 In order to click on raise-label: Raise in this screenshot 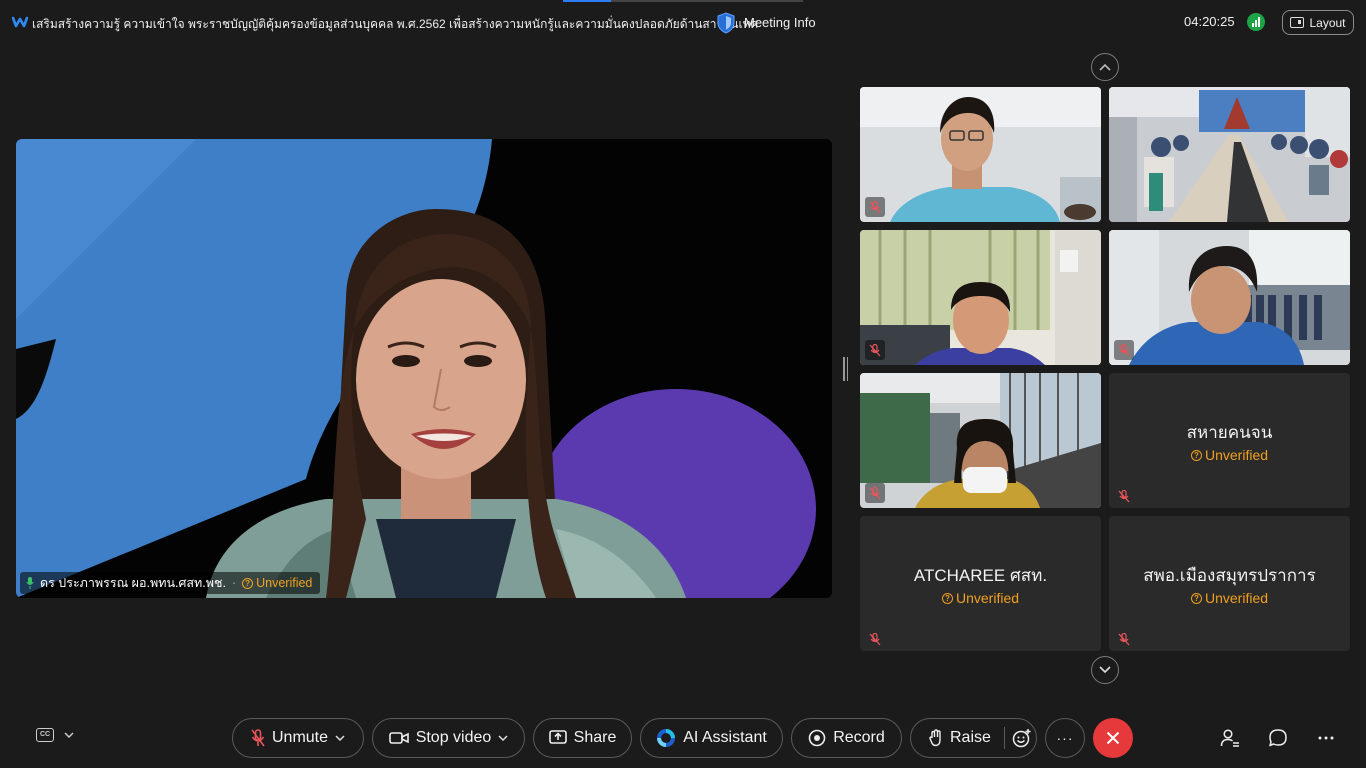, I will do `click(970, 737)`.